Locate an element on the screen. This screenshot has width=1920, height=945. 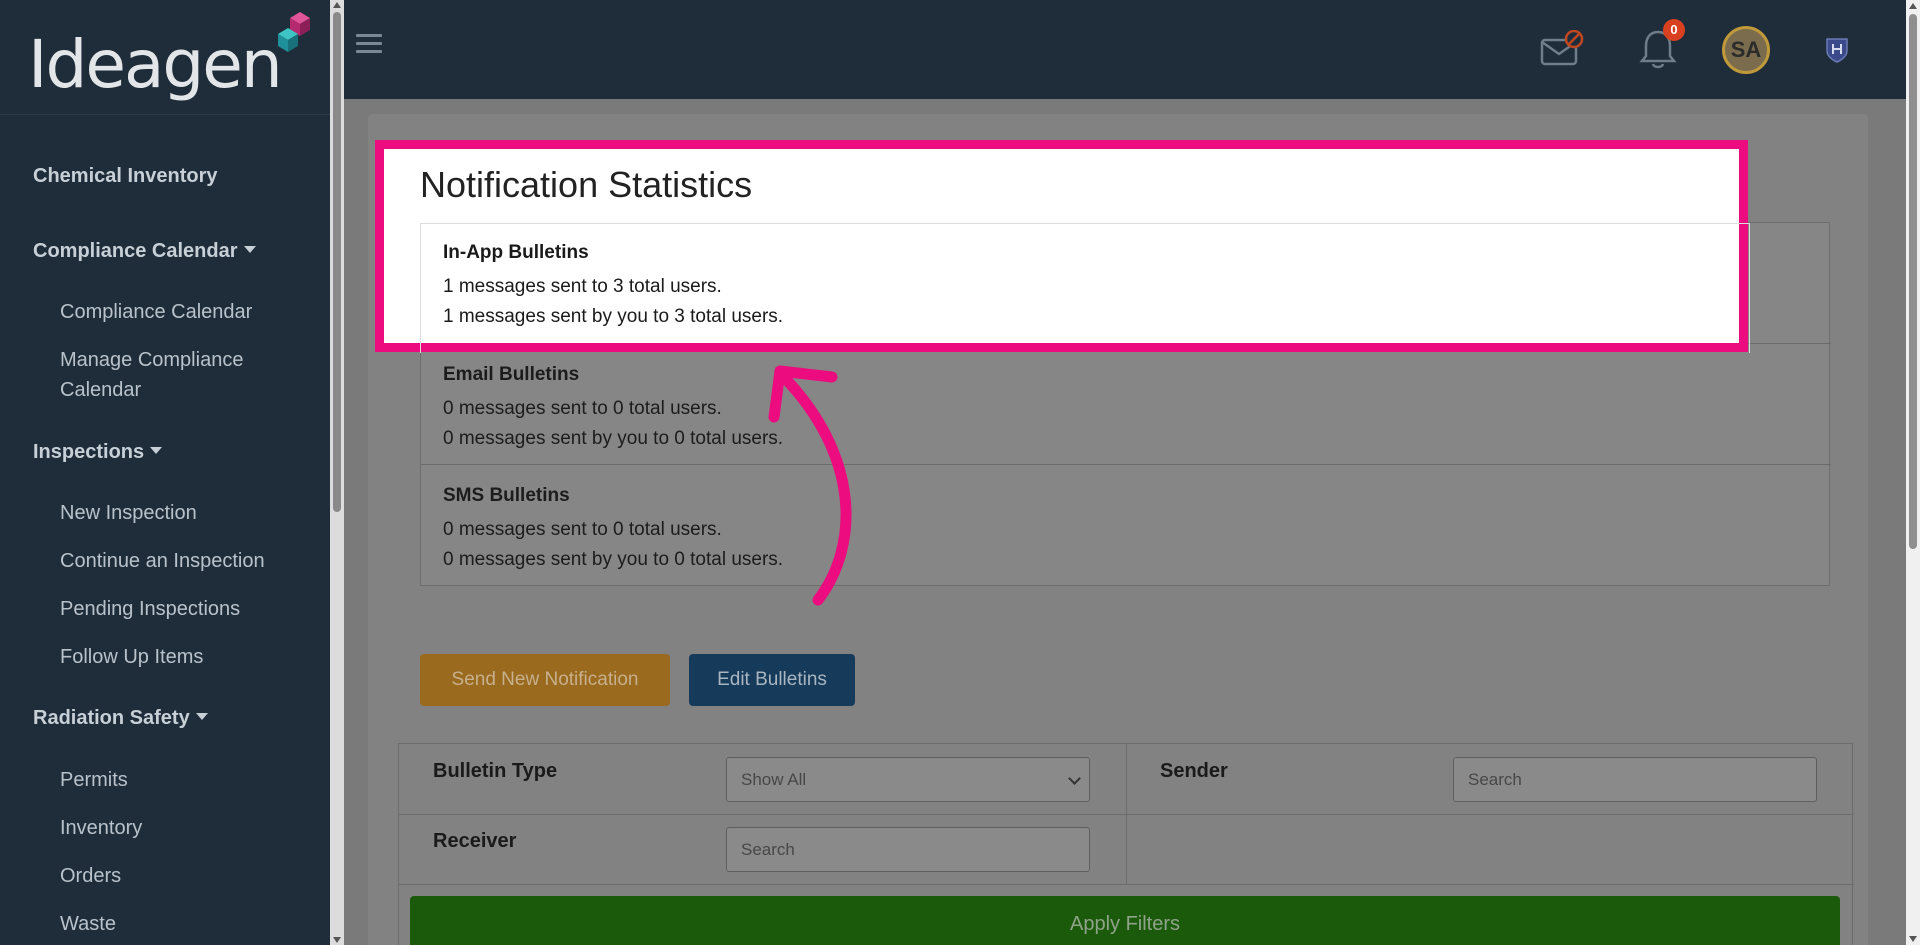
receiver-search-input: Search is located at coordinates (908, 849).